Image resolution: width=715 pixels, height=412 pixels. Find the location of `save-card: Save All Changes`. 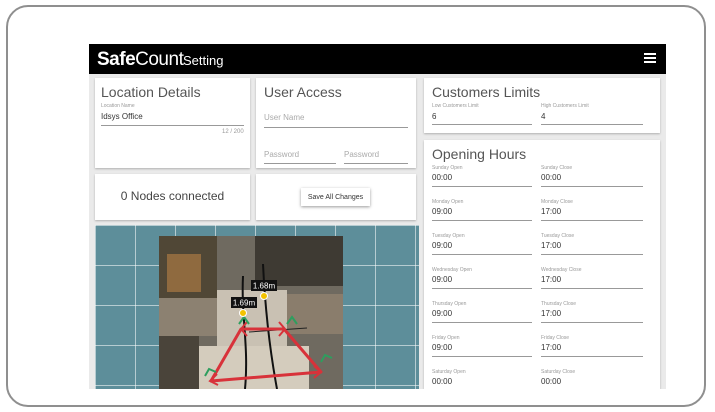

save-card: Save All Changes is located at coordinates (336, 197).